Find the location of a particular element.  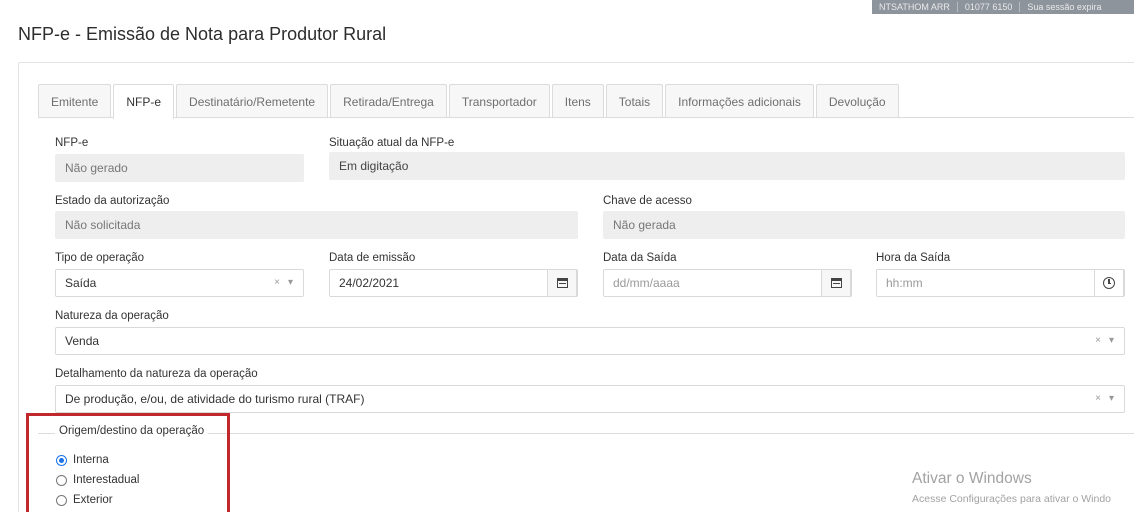

data-emissao-value: 24/02/2021 is located at coordinates (369, 283).